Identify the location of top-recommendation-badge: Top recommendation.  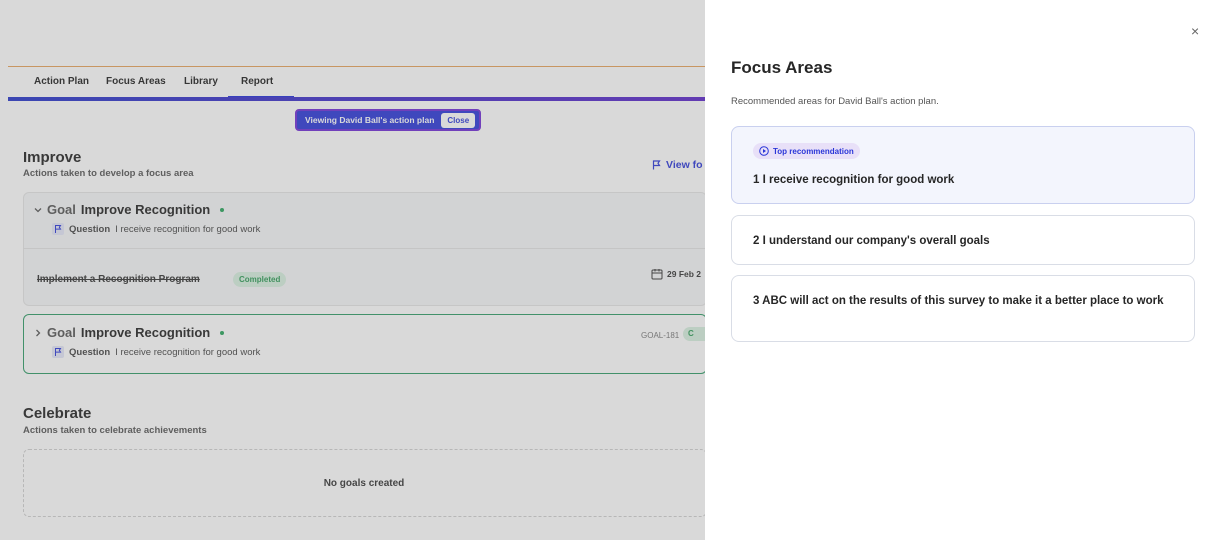
(806, 151).